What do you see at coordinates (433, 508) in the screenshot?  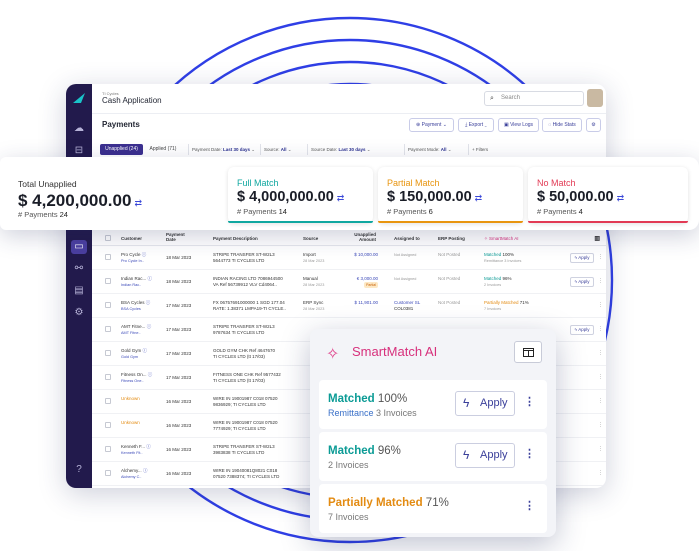 I see `match-card: Partially Matched 71% 7 Invoices ⋮` at bounding box center [433, 508].